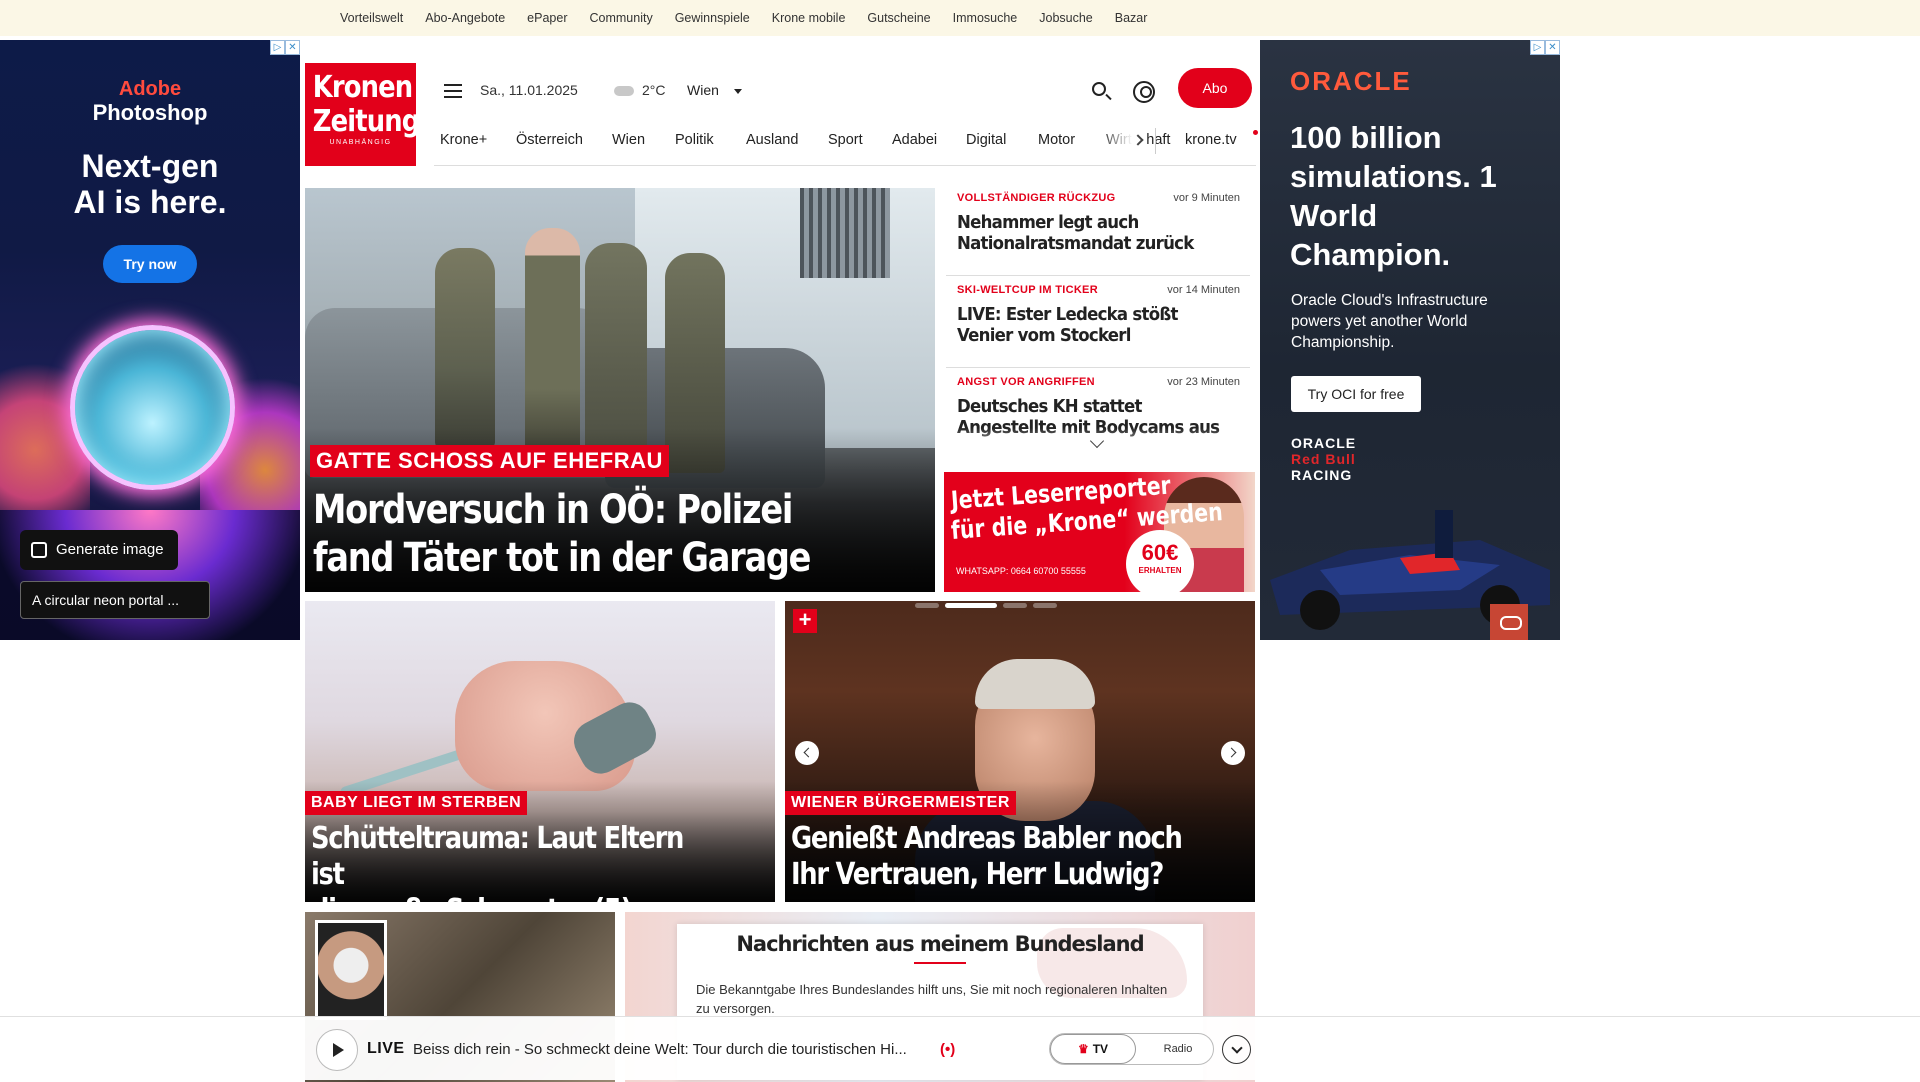 The height and width of the screenshot is (1082, 1920). What do you see at coordinates (805, 621) in the screenshot?
I see `krone-plus-badge: +` at bounding box center [805, 621].